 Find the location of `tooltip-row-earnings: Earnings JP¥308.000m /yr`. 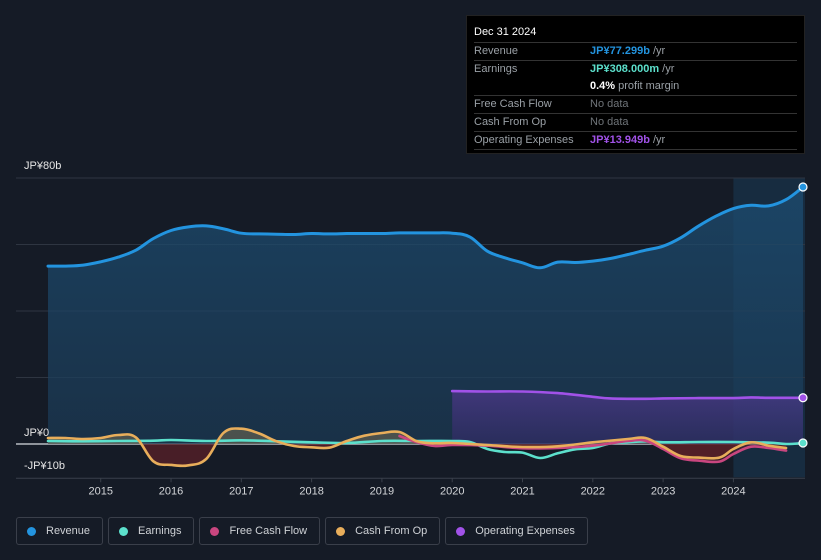

tooltip-row-earnings: Earnings JP¥308.000m /yr is located at coordinates (635, 69).